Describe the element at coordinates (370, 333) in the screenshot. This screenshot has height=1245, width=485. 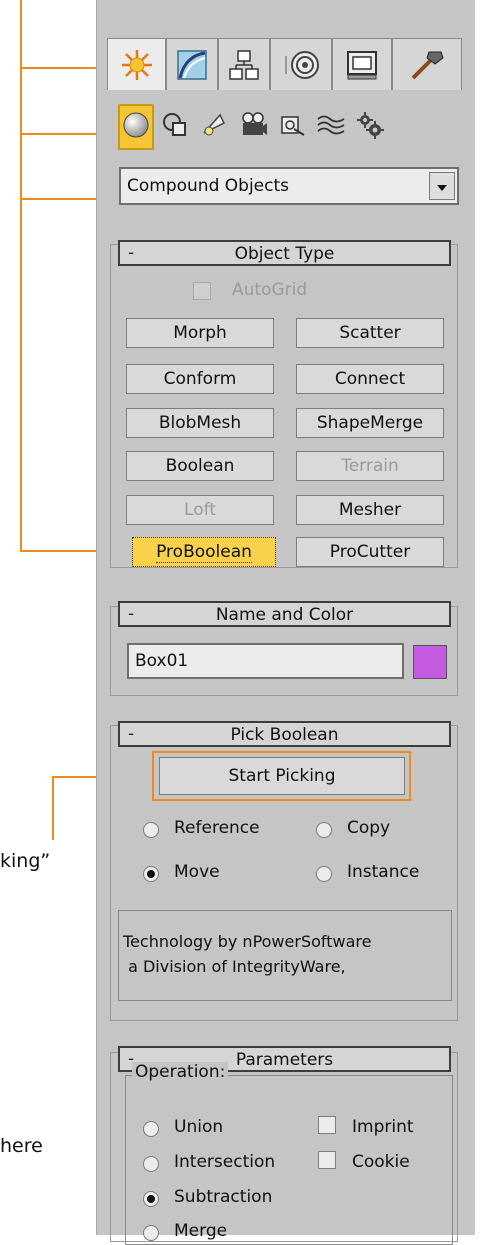
I see `scatter-button: Scatter` at that location.